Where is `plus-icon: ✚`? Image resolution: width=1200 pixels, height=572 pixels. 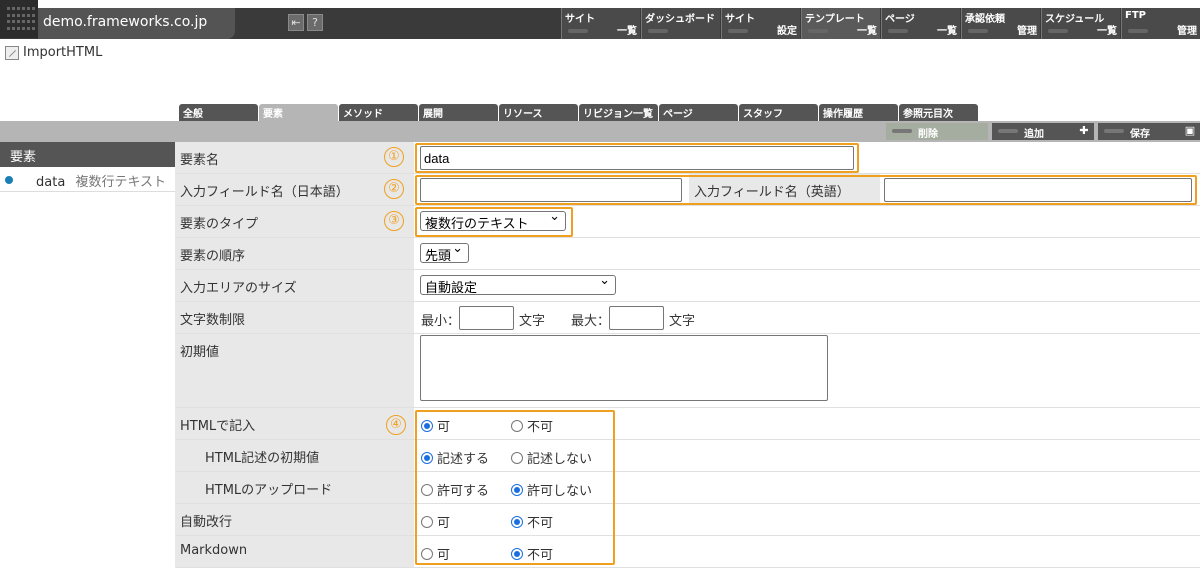
plus-icon: ✚ is located at coordinates (1084, 130).